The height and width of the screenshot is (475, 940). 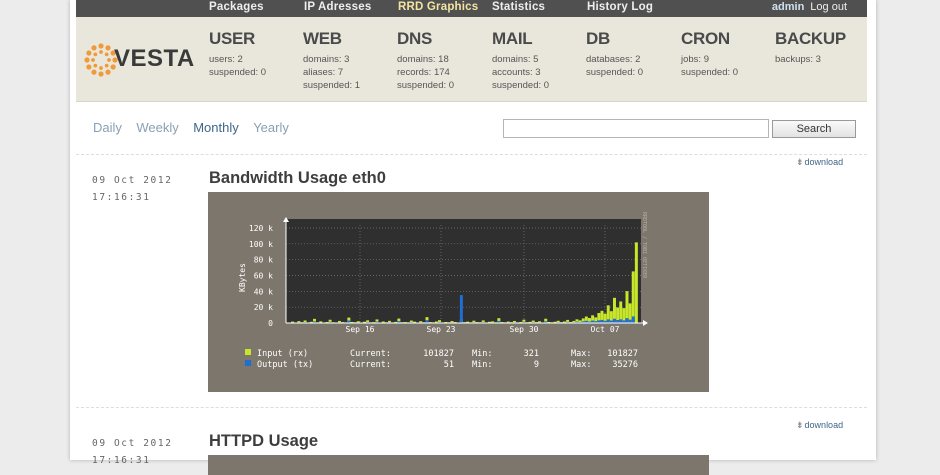 I want to click on nav-ip-addresses: IP Adresses, so click(x=337, y=7).